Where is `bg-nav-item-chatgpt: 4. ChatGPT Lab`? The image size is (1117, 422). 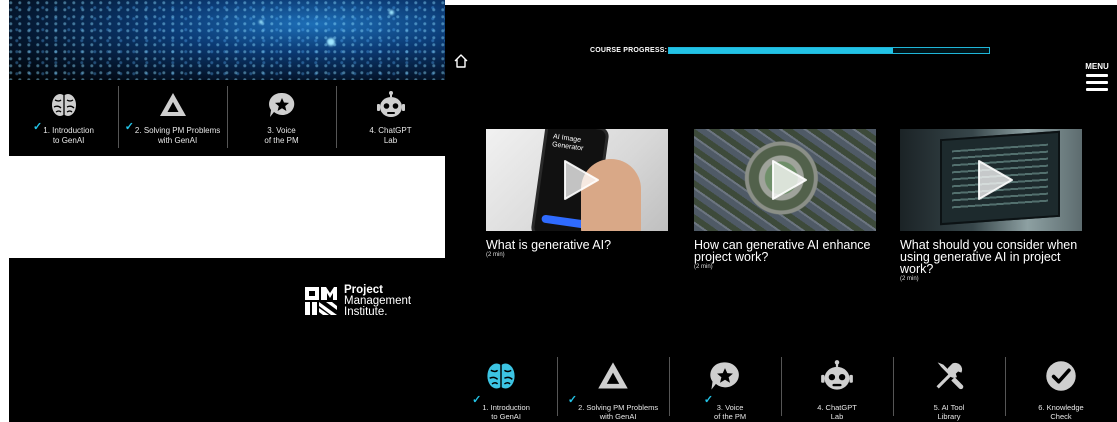
bg-nav-item-chatgpt: 4. ChatGPT Lab is located at coordinates (390, 120).